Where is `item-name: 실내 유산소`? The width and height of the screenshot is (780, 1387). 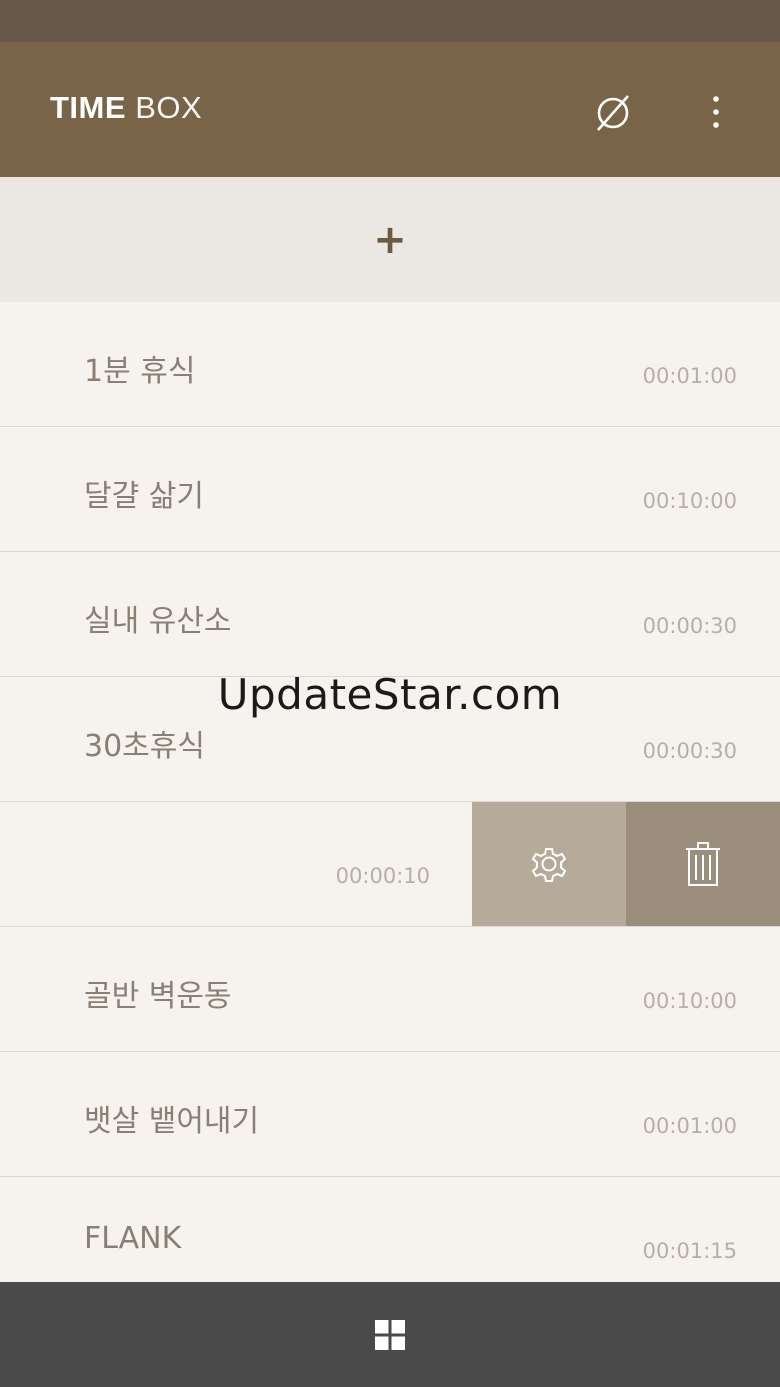
item-name: 실내 유산소 is located at coordinates (158, 621).